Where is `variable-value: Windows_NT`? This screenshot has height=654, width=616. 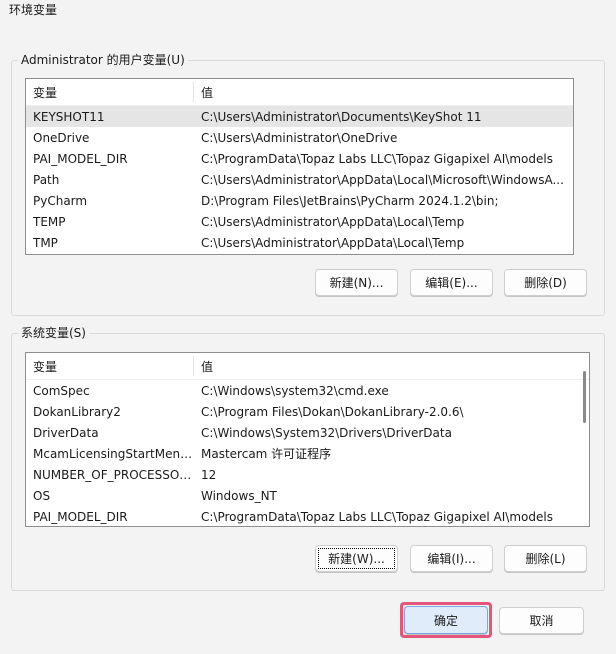
variable-value: Windows_NT is located at coordinates (239, 495).